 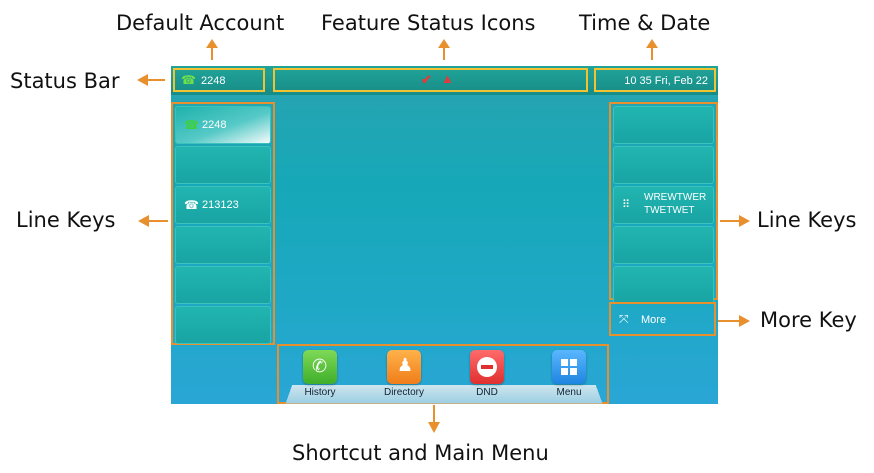 I want to click on dnd-item: DND, so click(x=487, y=374).